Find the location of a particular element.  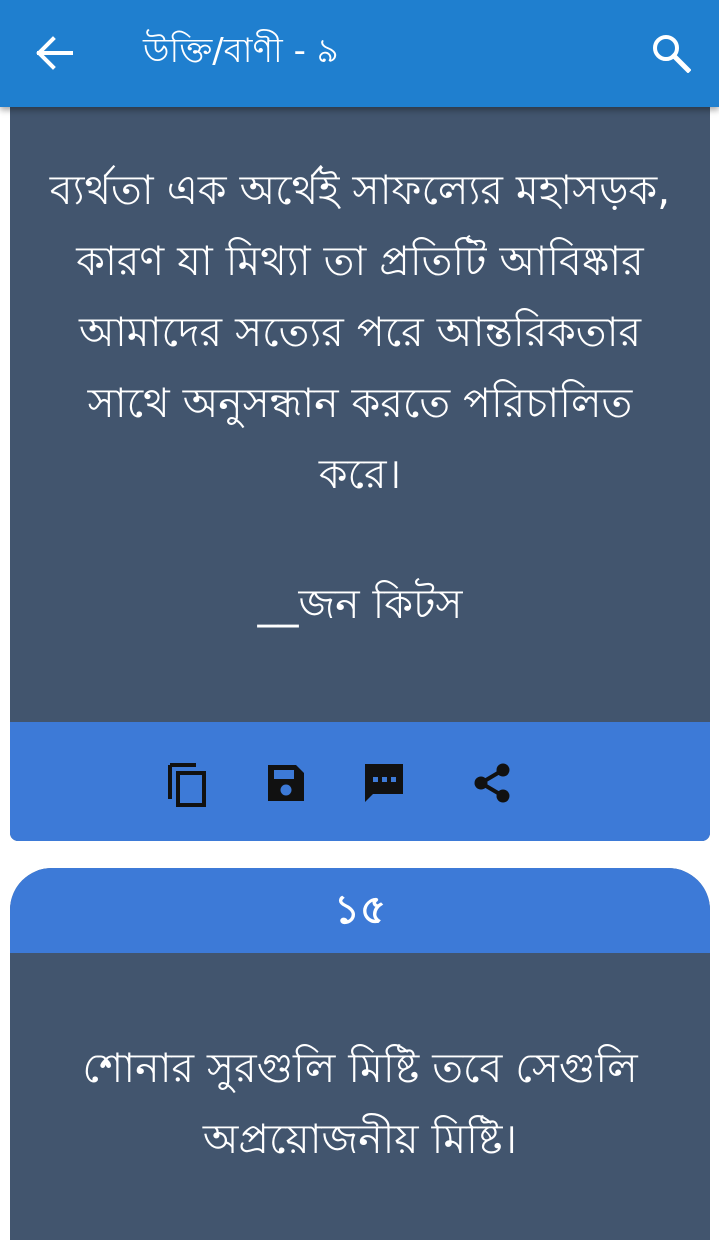

share-button is located at coordinates (492, 783).